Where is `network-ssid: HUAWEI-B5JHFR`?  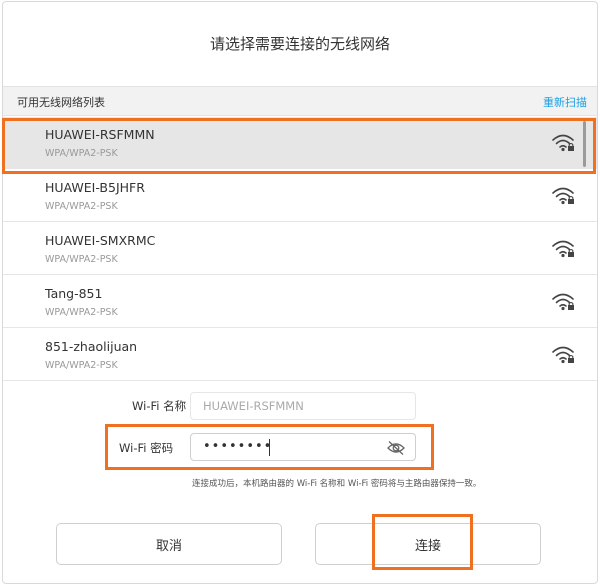
network-ssid: HUAWEI-B5JHFR is located at coordinates (95, 187).